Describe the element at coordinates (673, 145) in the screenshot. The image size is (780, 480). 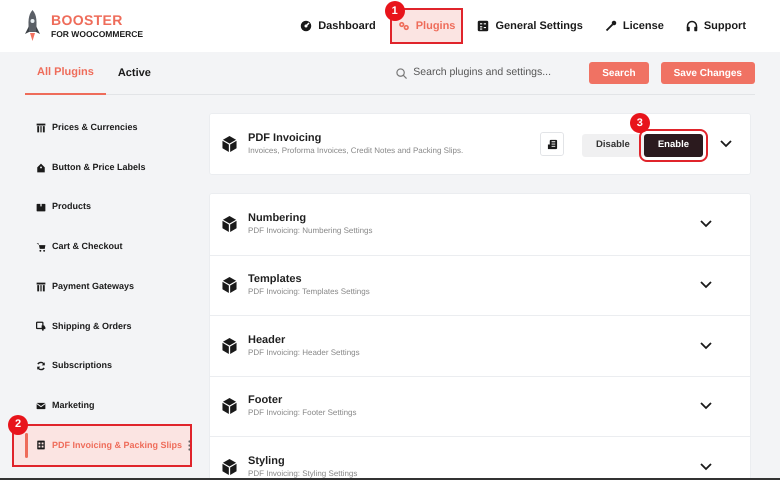
I see `enable-button: Enable` at that location.